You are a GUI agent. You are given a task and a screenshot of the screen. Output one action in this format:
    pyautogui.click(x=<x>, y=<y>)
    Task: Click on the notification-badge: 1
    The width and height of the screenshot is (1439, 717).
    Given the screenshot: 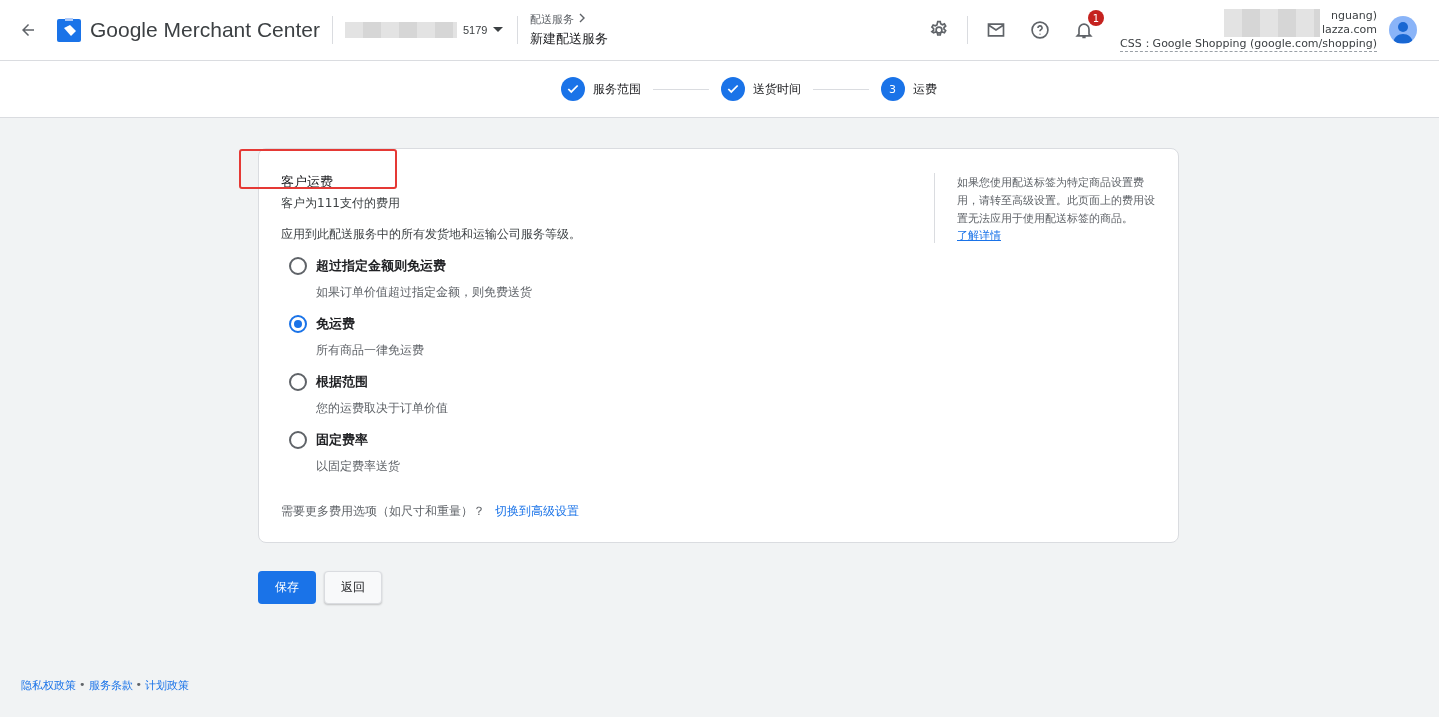 What is the action you would take?
    pyautogui.click(x=1095, y=18)
    